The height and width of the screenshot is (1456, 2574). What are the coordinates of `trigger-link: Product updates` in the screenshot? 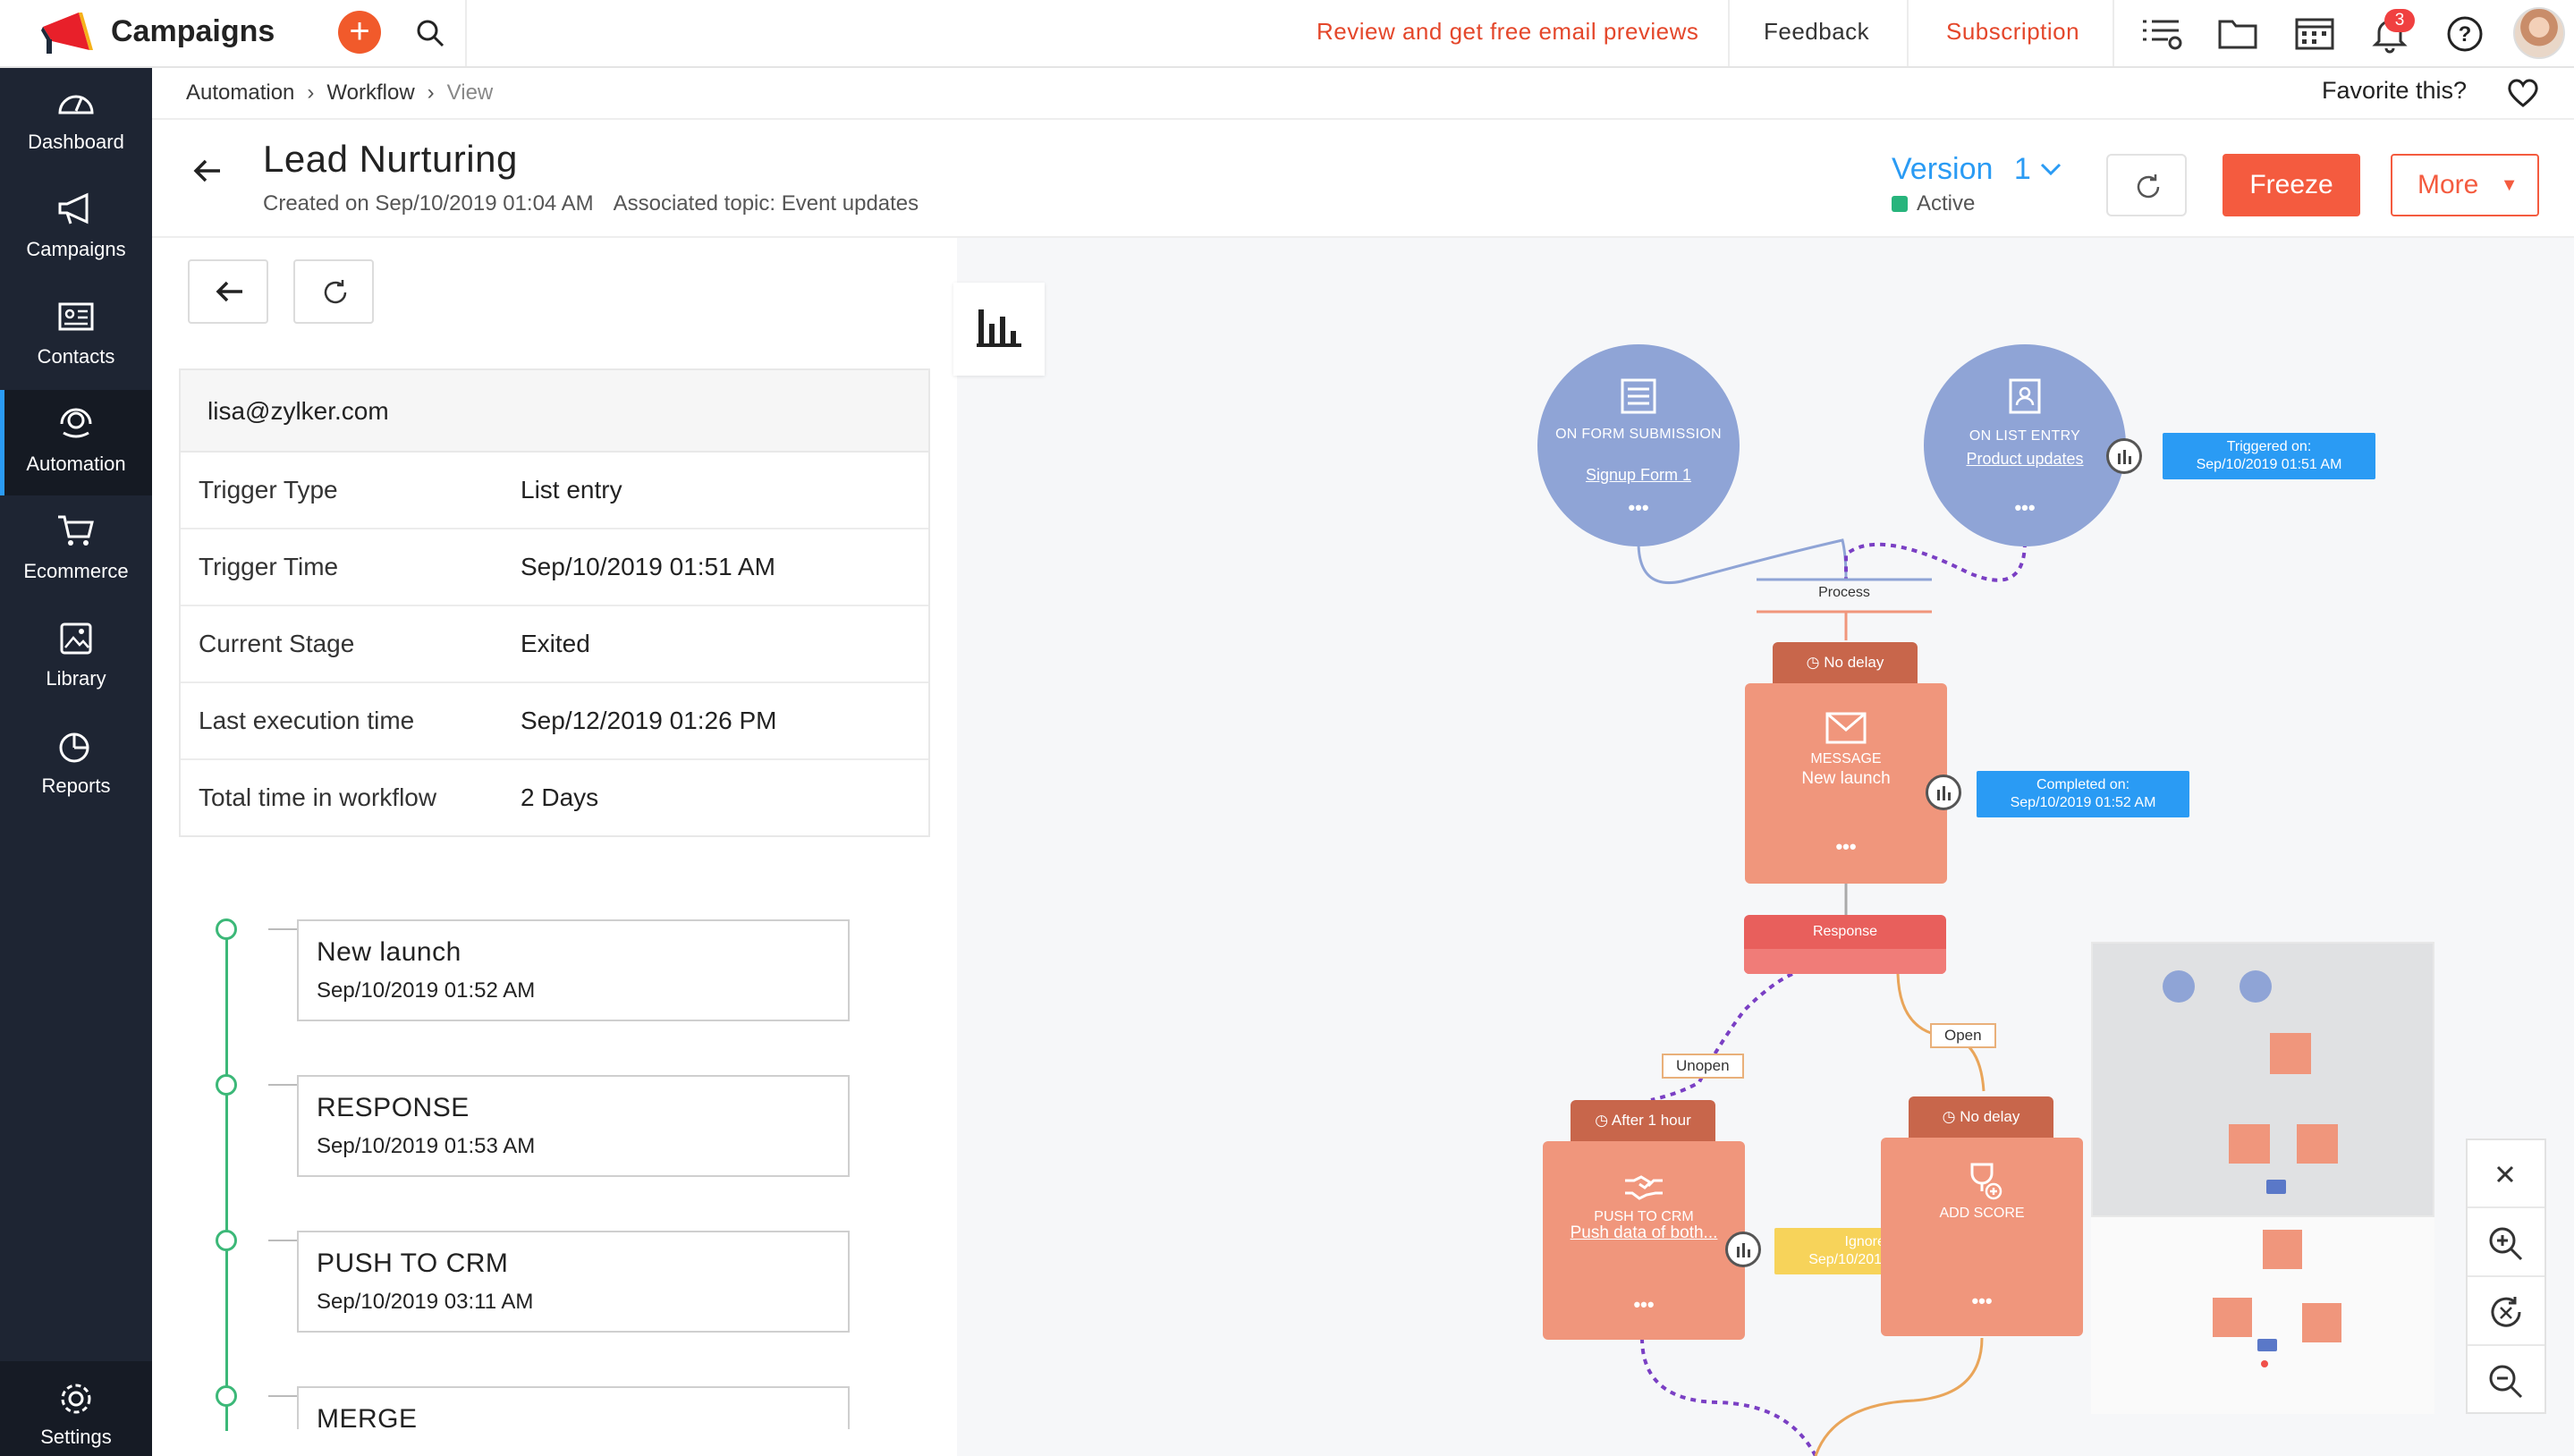 It's located at (2025, 459).